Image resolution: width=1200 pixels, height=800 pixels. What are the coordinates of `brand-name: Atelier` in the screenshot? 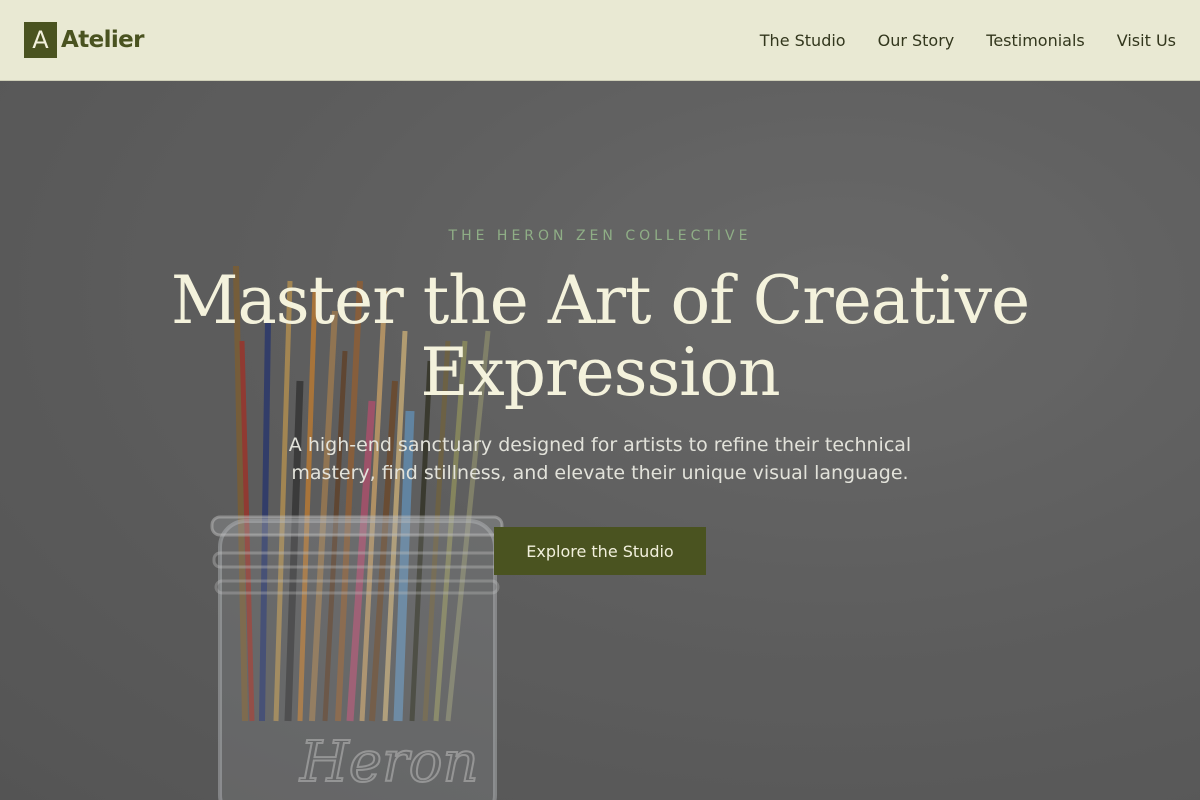 It's located at (103, 40).